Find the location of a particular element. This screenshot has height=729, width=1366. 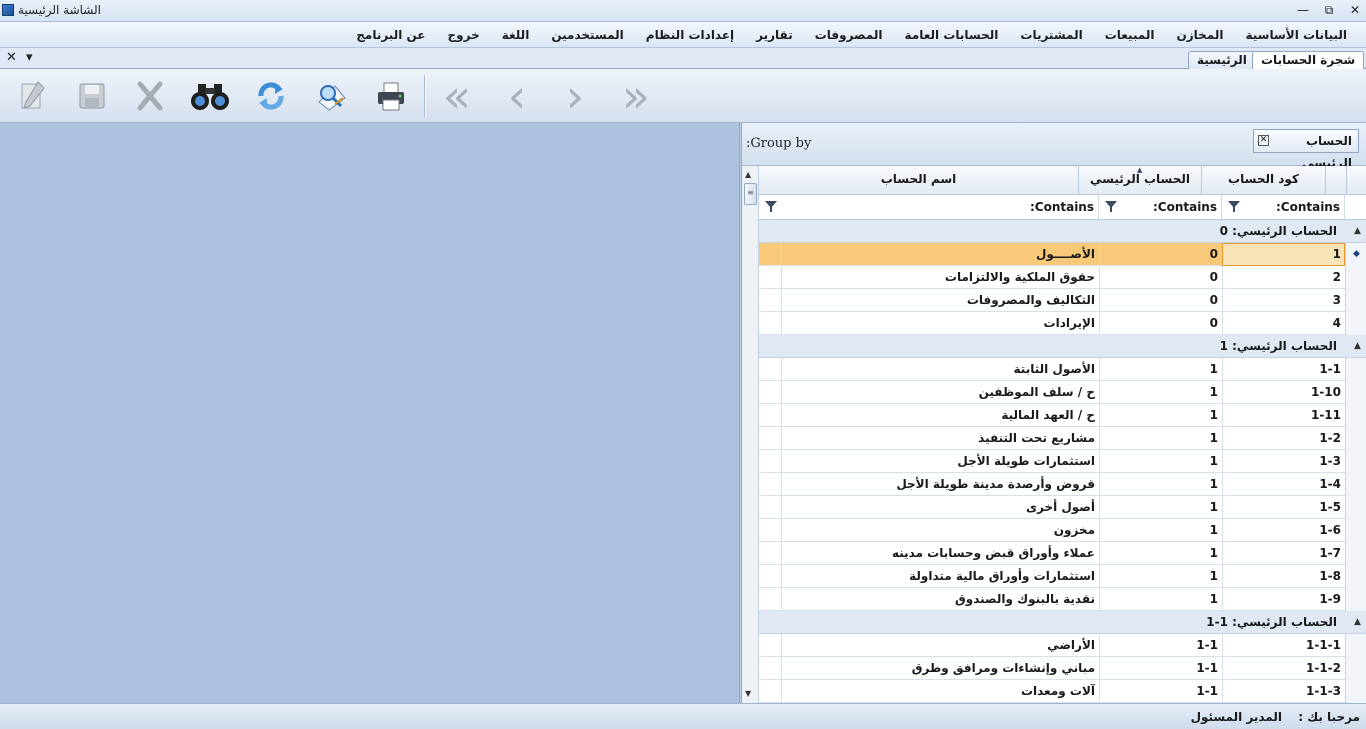

menu-basic-data: البيانات الأساسية is located at coordinates (1296, 35).